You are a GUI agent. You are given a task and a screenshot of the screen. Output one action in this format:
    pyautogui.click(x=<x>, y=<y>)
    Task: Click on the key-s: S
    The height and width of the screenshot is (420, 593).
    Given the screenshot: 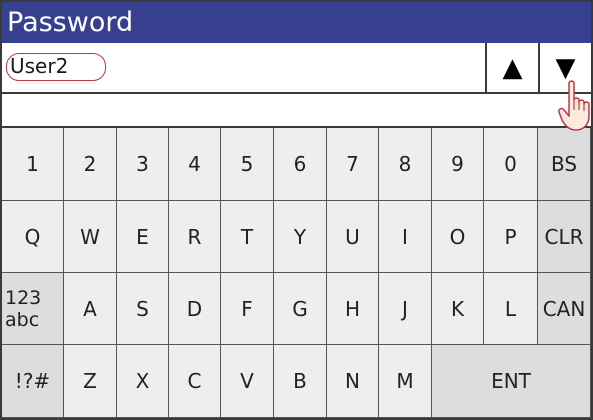 What is the action you would take?
    pyautogui.click(x=143, y=309)
    